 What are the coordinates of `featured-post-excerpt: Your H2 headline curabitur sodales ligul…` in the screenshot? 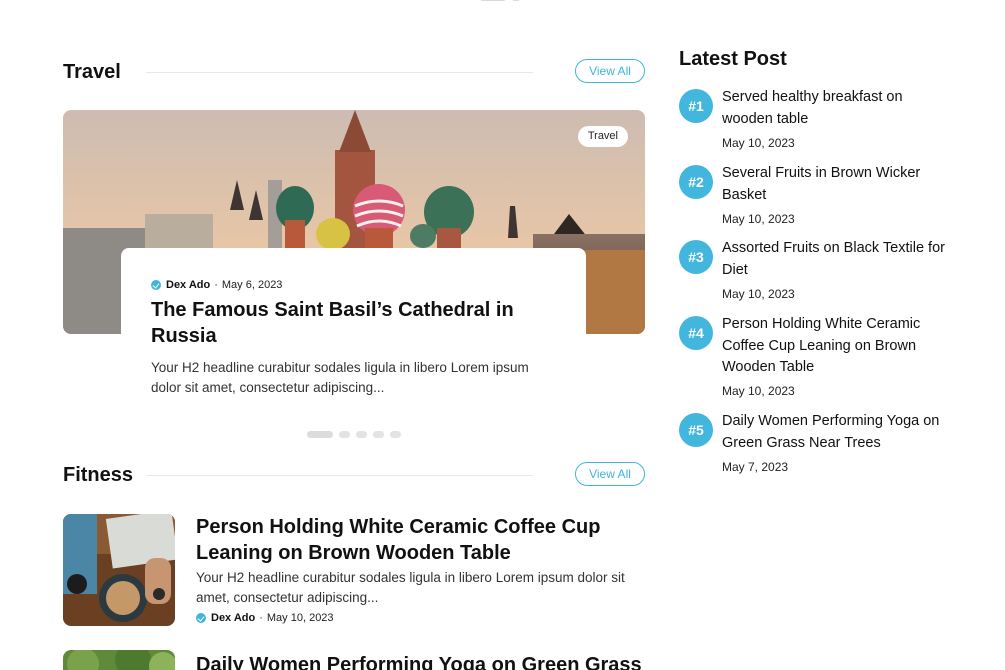 It's located at (340, 377).